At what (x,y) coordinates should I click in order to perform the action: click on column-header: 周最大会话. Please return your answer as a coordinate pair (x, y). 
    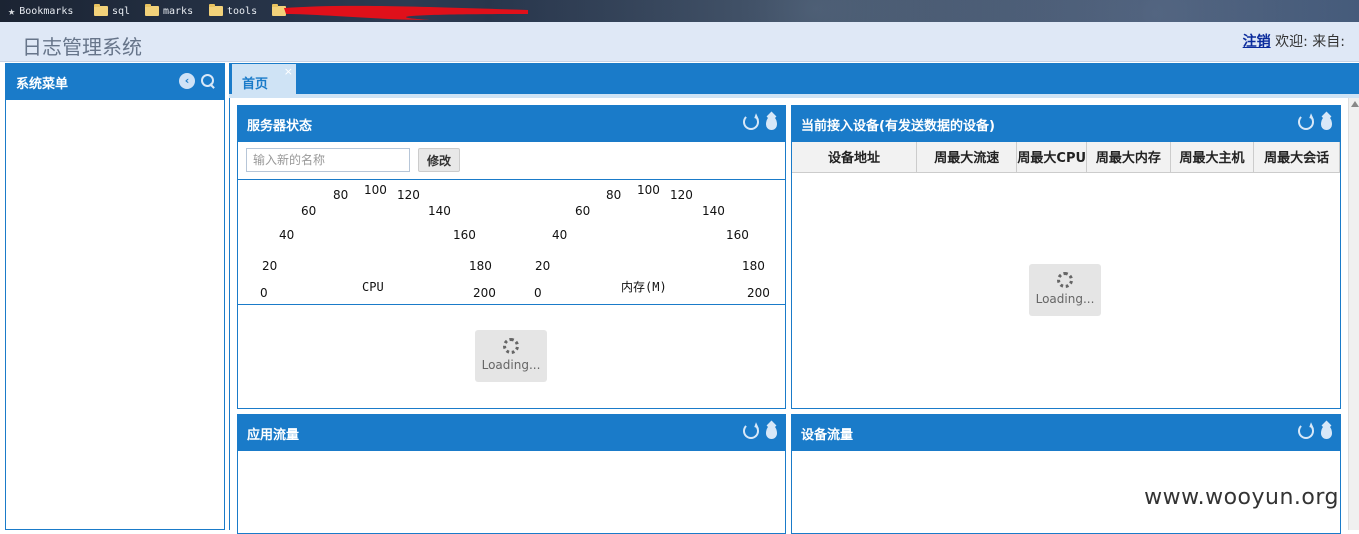
    Looking at the image, I should click on (1297, 157).